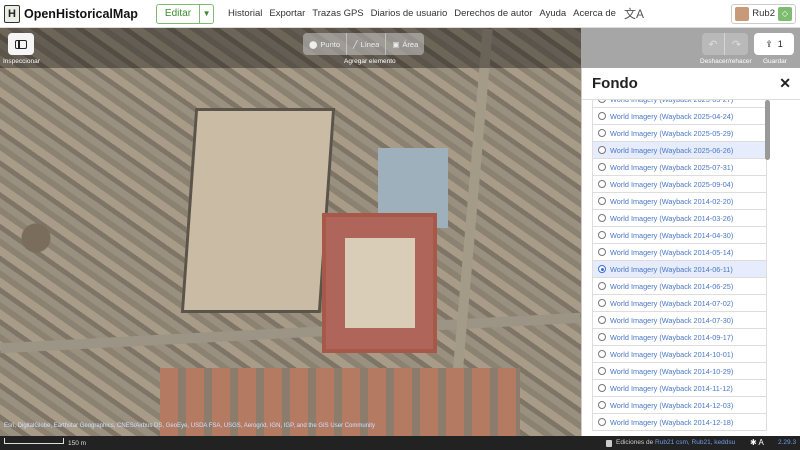 The height and width of the screenshot is (450, 800). I want to click on add-line-button: ╱ Línea, so click(367, 44).